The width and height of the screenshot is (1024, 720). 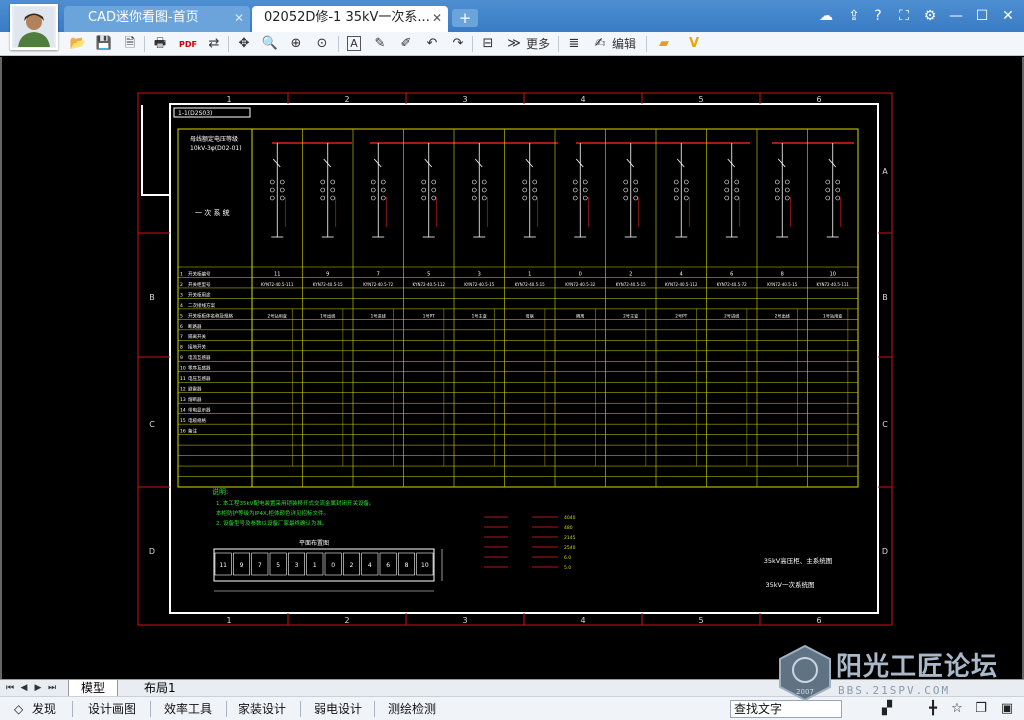 What do you see at coordinates (327, 274) in the screenshot?
I see `cabinet-number: 9` at bounding box center [327, 274].